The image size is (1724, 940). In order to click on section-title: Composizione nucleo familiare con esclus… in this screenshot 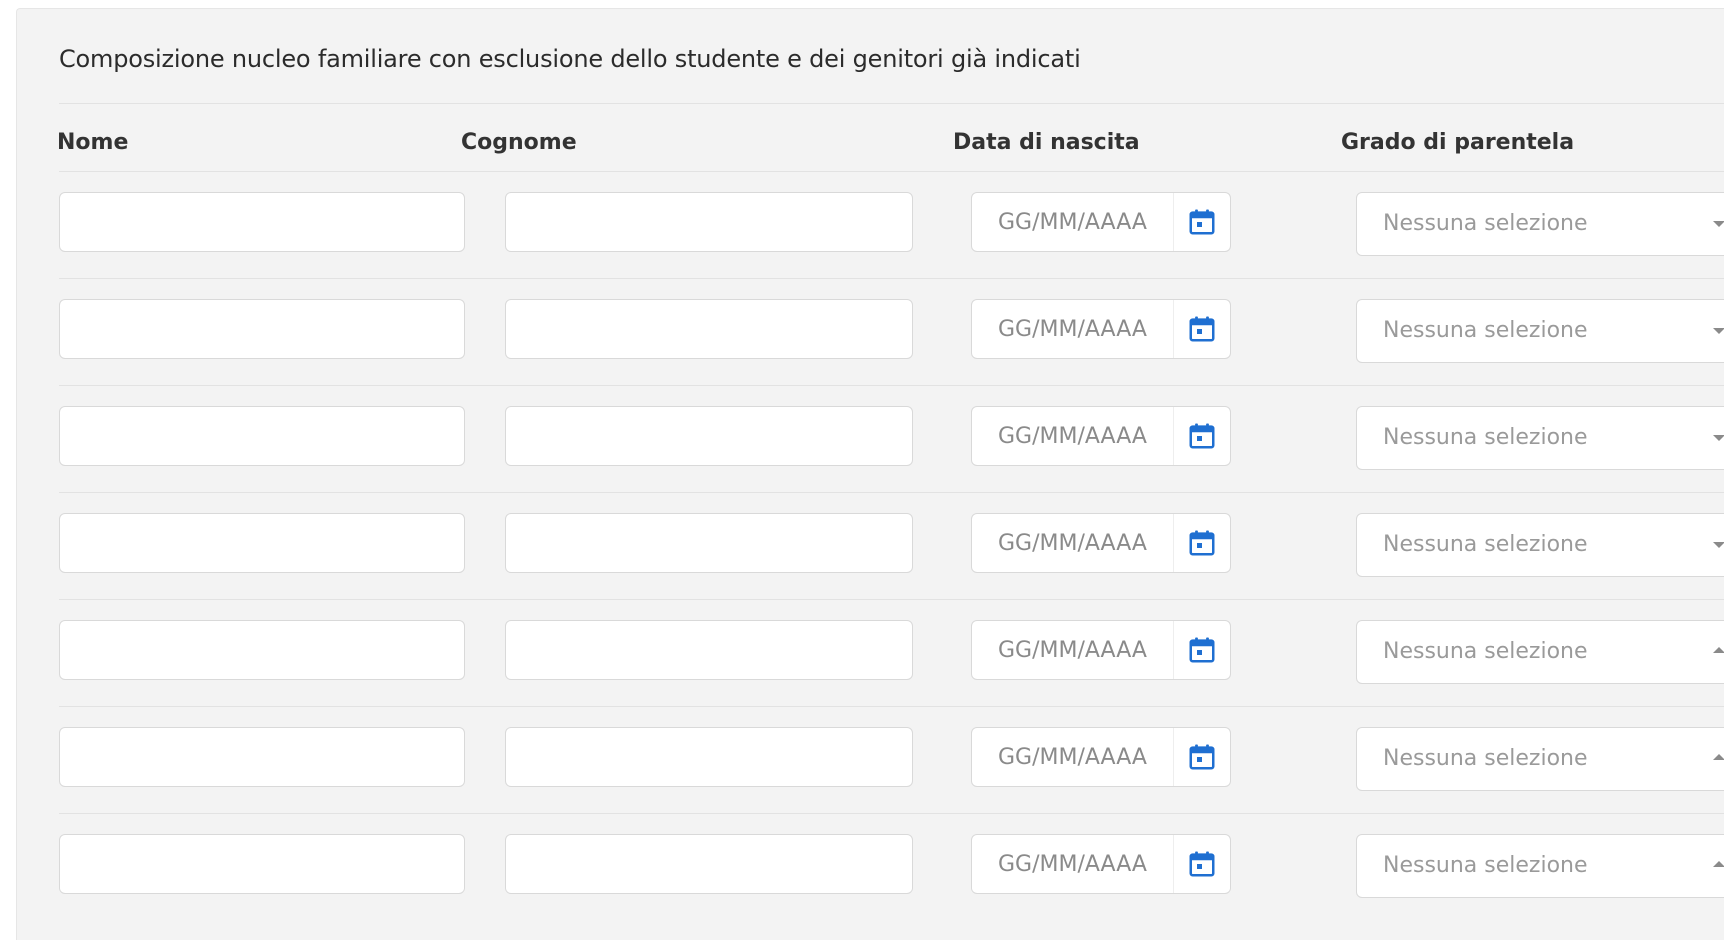, I will do `click(570, 59)`.